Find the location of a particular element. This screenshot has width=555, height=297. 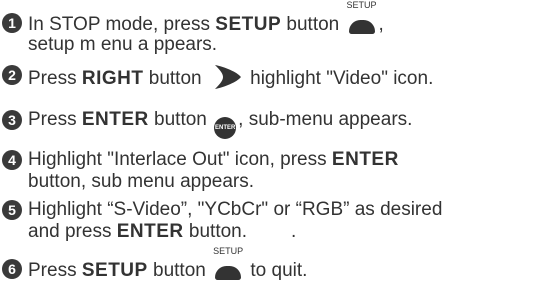

step-number-badge: 5 is located at coordinates (12, 210).